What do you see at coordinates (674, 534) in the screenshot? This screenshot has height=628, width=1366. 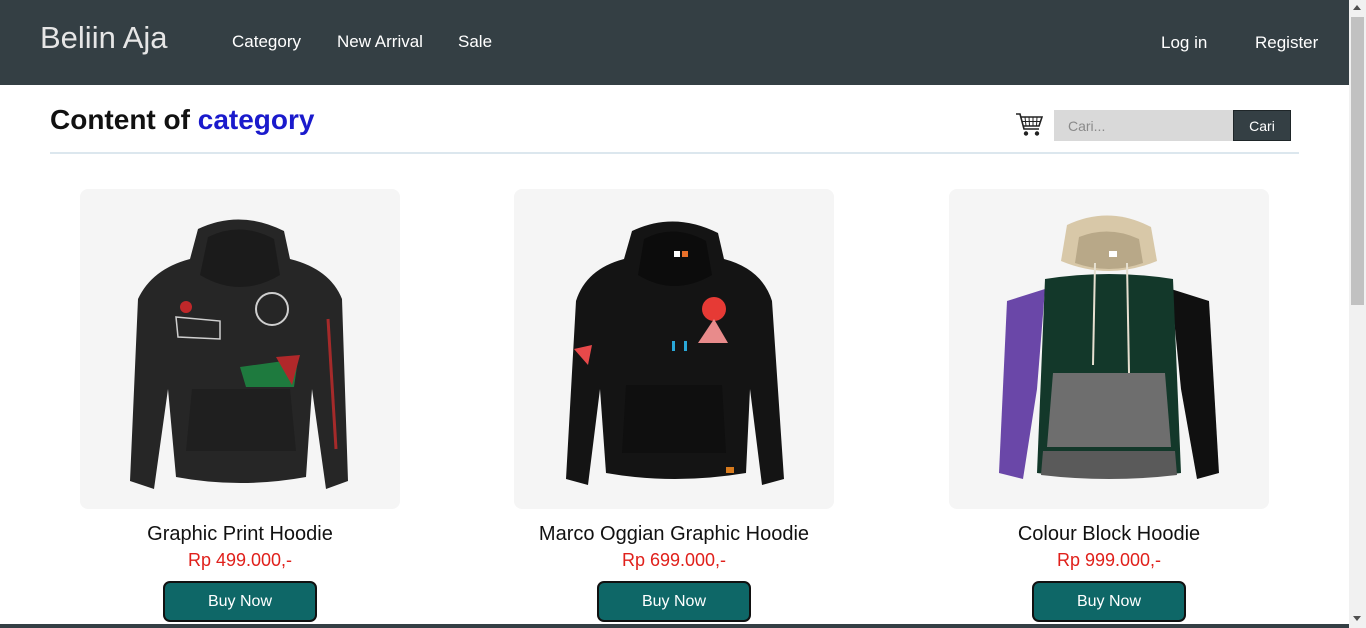 I see `product-title: Marco Oggian Graphic Hoodie` at bounding box center [674, 534].